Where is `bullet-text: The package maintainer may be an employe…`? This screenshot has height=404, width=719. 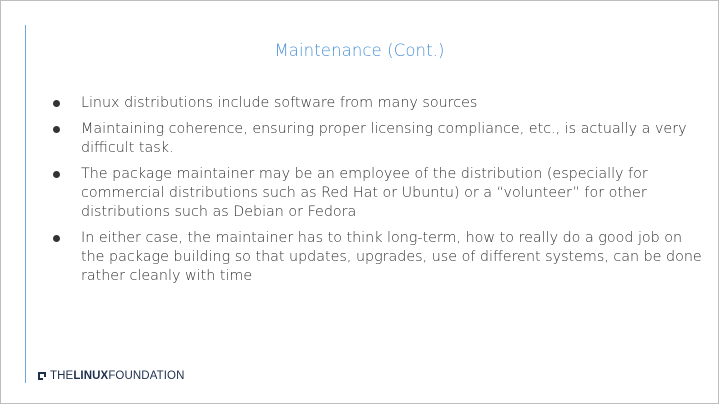
bullet-text: The package maintainer may be an employe… is located at coordinates (364, 193).